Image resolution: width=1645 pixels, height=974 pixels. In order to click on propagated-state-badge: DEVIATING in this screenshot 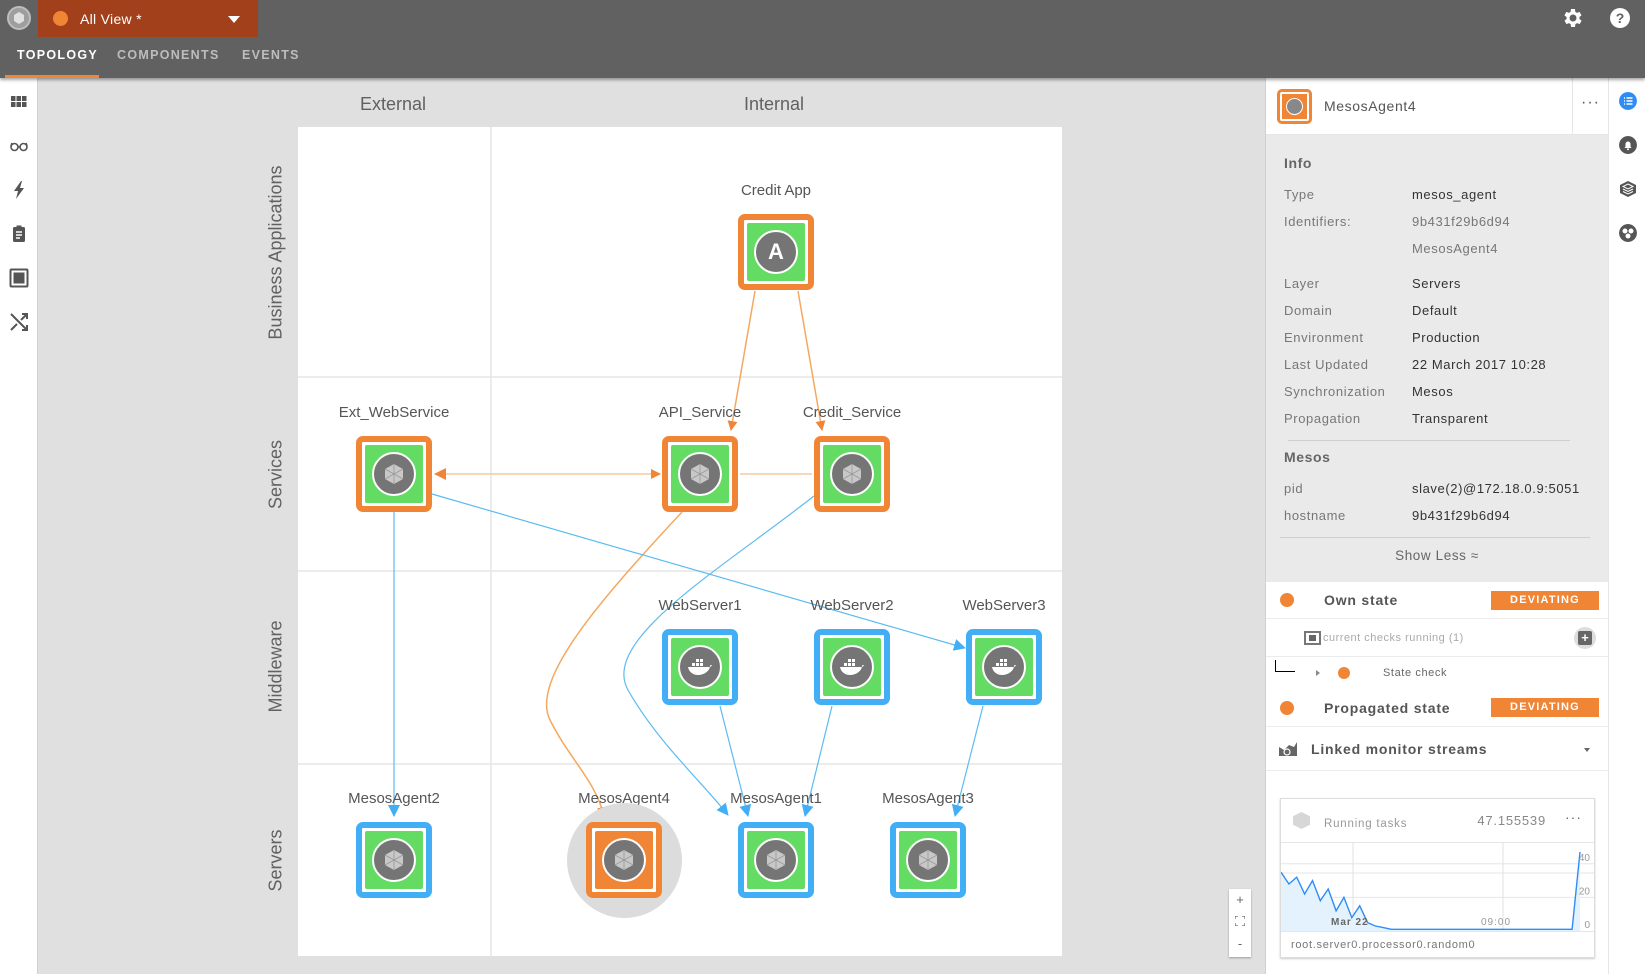, I will do `click(1545, 707)`.